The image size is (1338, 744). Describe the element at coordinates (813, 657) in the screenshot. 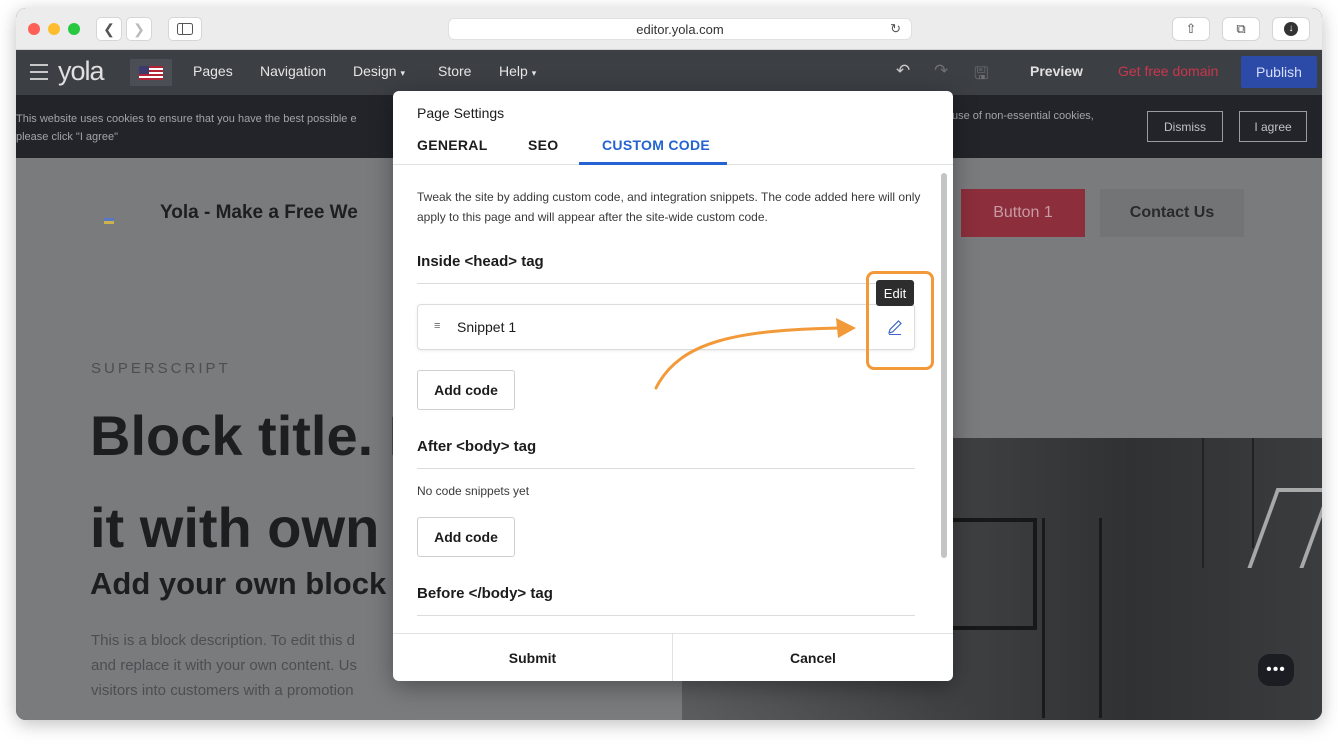

I see `cancel-button: Cancel` at that location.